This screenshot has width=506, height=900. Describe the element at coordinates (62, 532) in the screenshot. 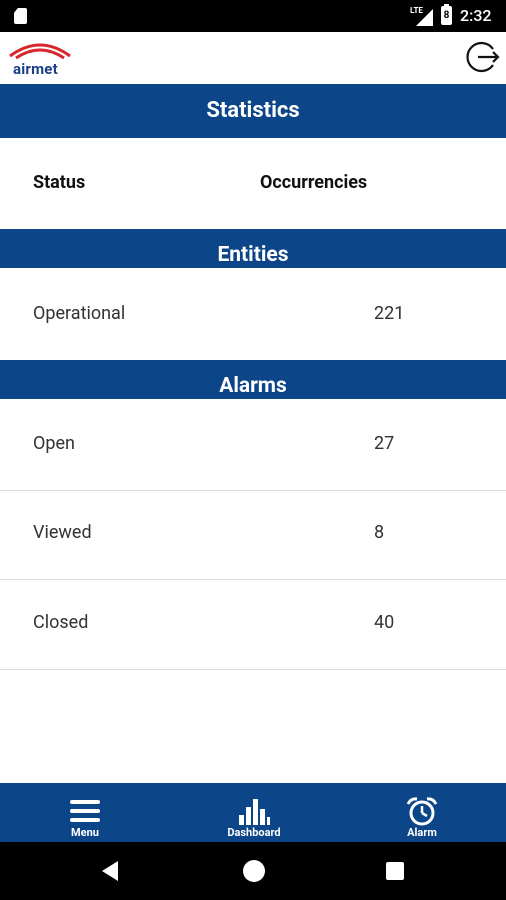

I see `row-label: Viewed` at that location.